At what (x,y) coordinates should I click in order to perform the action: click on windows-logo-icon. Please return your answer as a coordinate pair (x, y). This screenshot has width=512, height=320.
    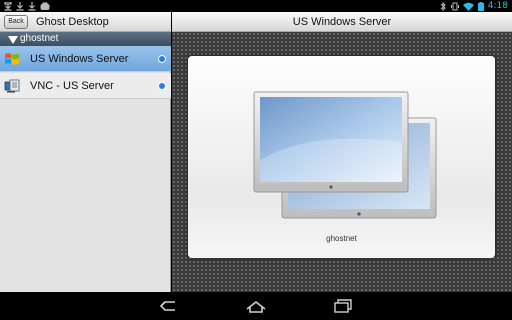
    Looking at the image, I should click on (12, 59).